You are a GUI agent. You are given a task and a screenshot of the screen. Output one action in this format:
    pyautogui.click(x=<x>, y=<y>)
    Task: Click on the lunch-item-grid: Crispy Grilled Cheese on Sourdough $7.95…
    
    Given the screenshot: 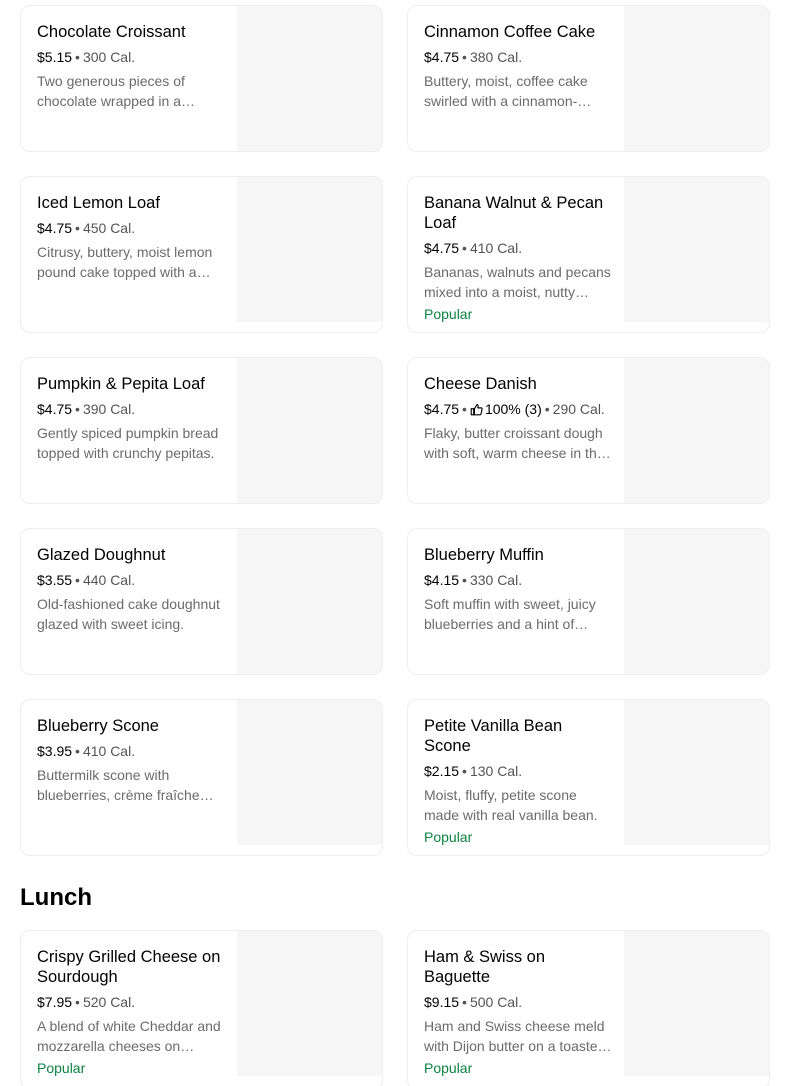 What is the action you would take?
    pyautogui.click(x=395, y=1008)
    